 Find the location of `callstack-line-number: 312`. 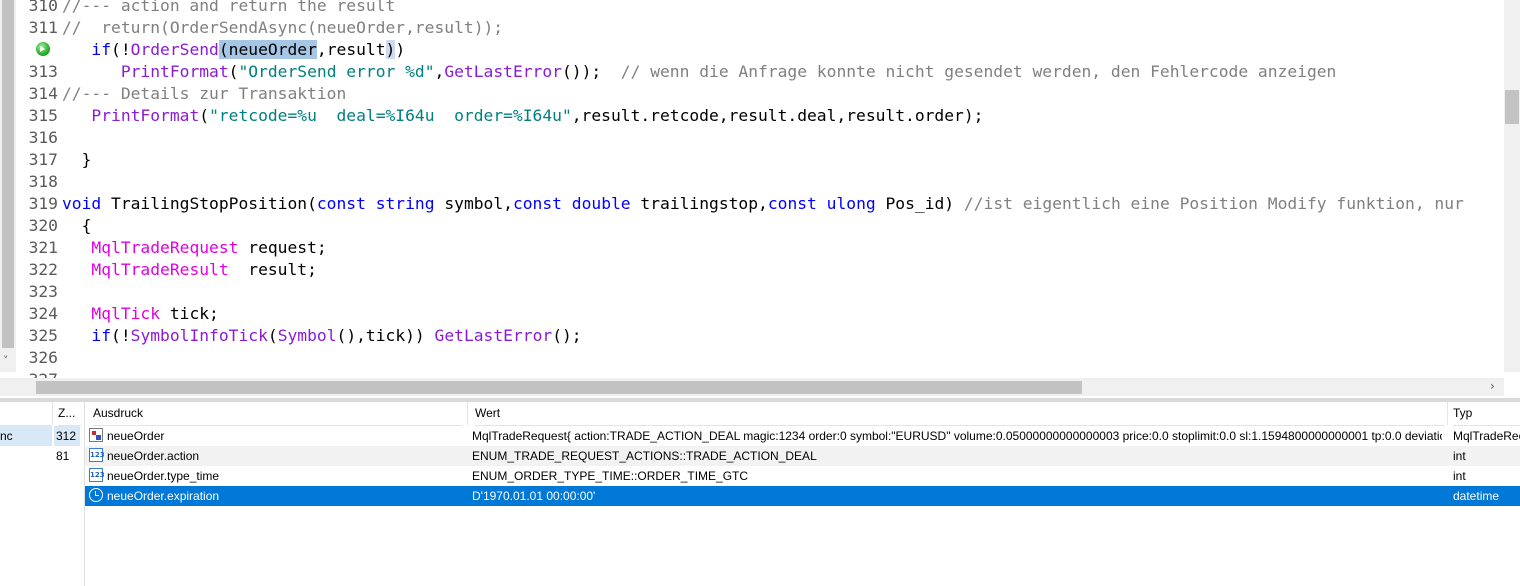

callstack-line-number: 312 is located at coordinates (67, 436).